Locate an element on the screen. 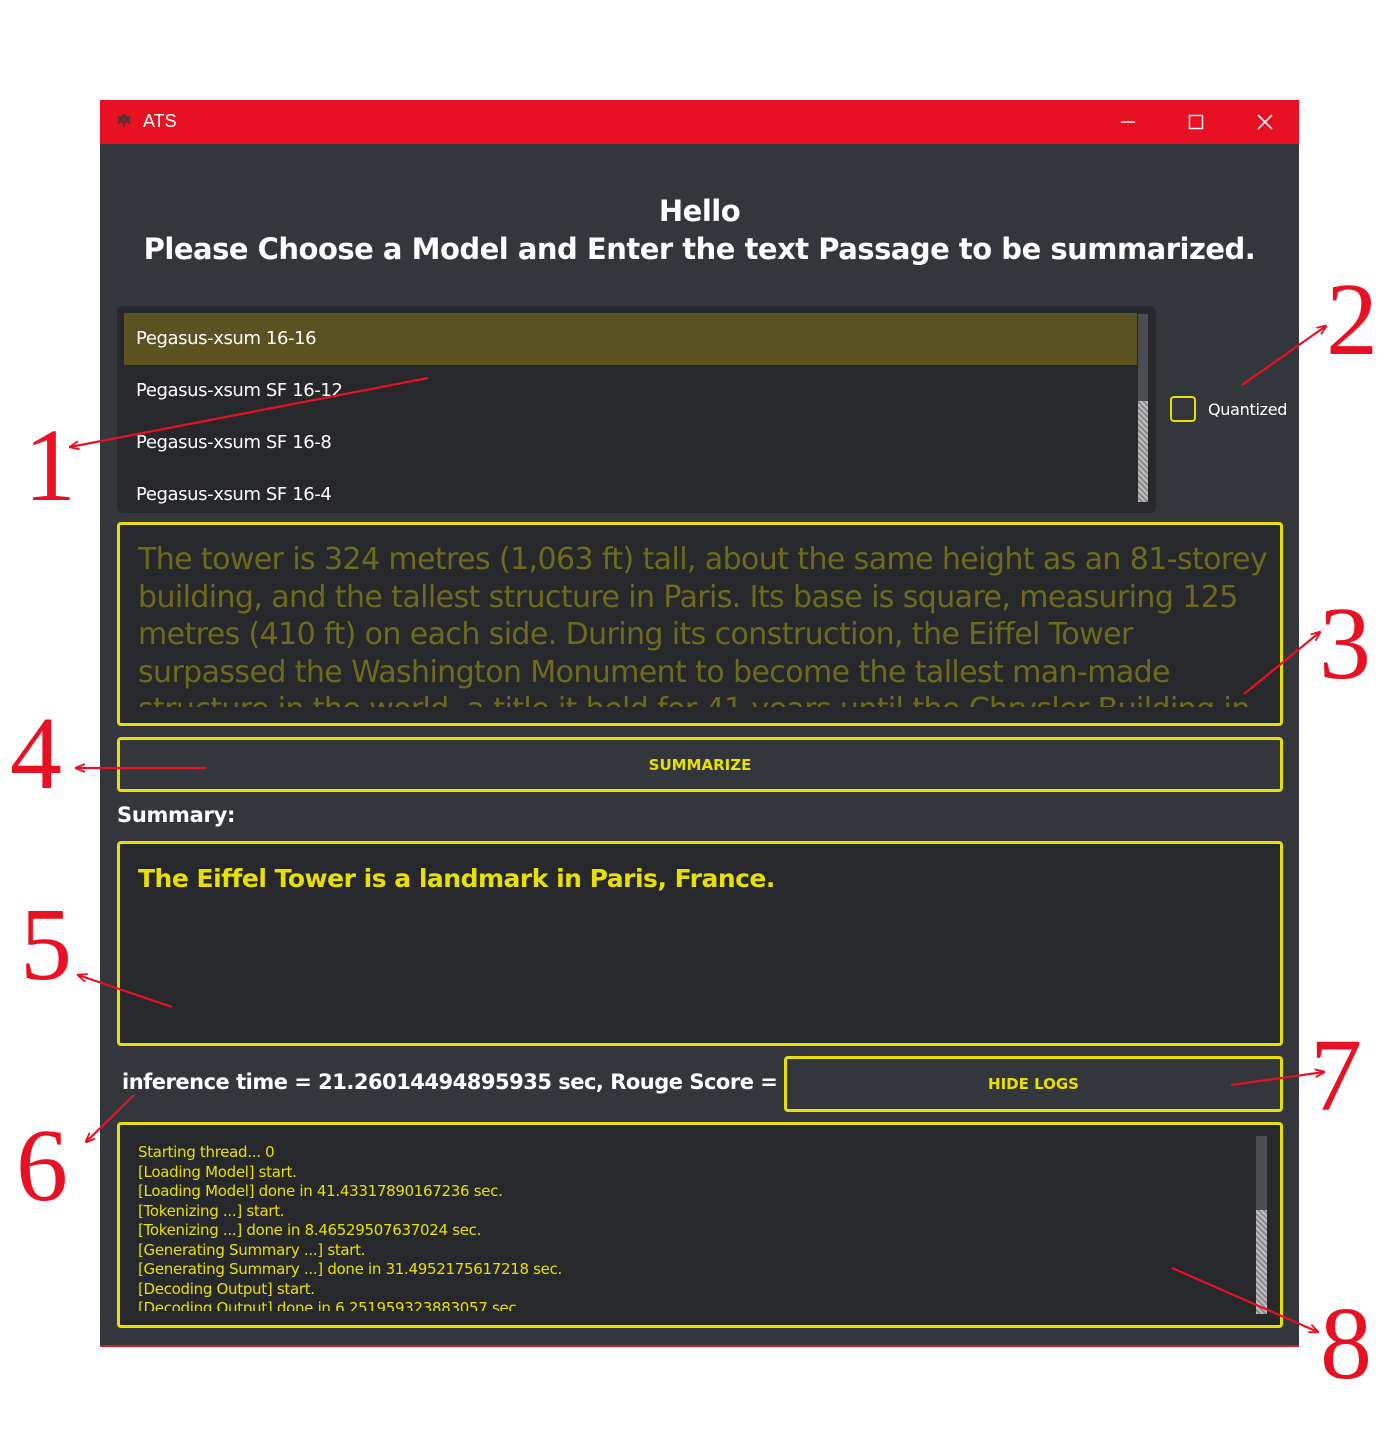  close-icon is located at coordinates (1265, 122).